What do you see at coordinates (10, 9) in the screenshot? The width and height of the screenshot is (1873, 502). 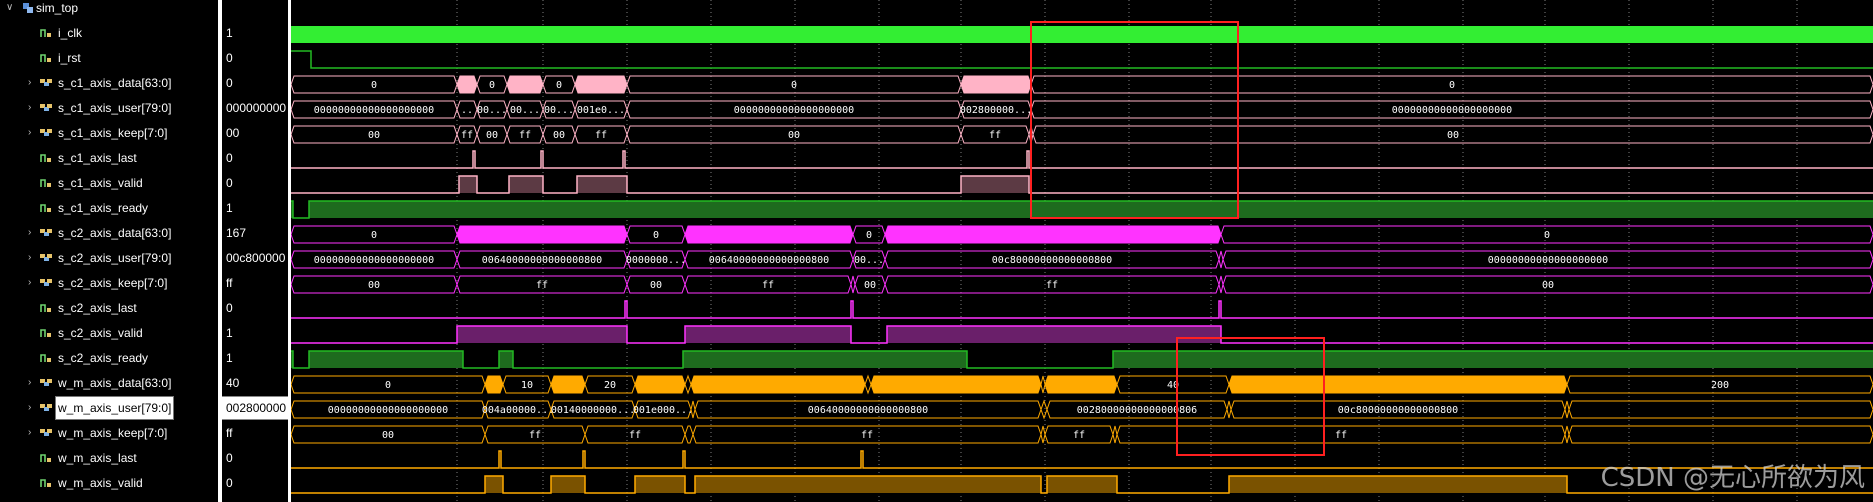 I see `chevron-down-icon: ∨` at bounding box center [10, 9].